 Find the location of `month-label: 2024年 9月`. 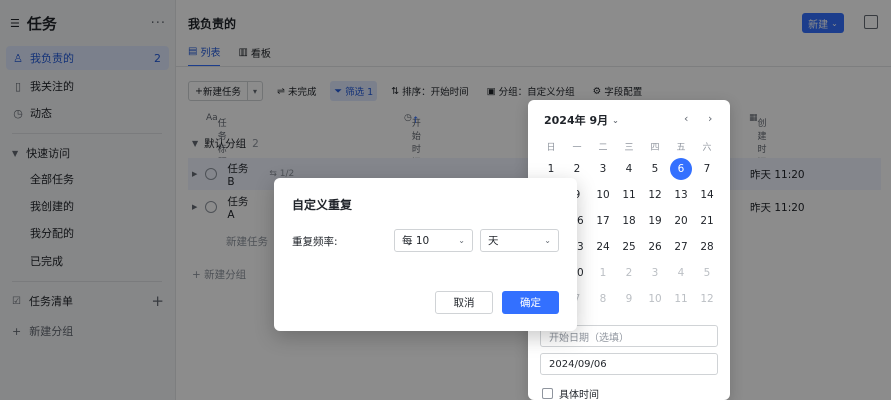

month-label: 2024年 9月 is located at coordinates (576, 120).